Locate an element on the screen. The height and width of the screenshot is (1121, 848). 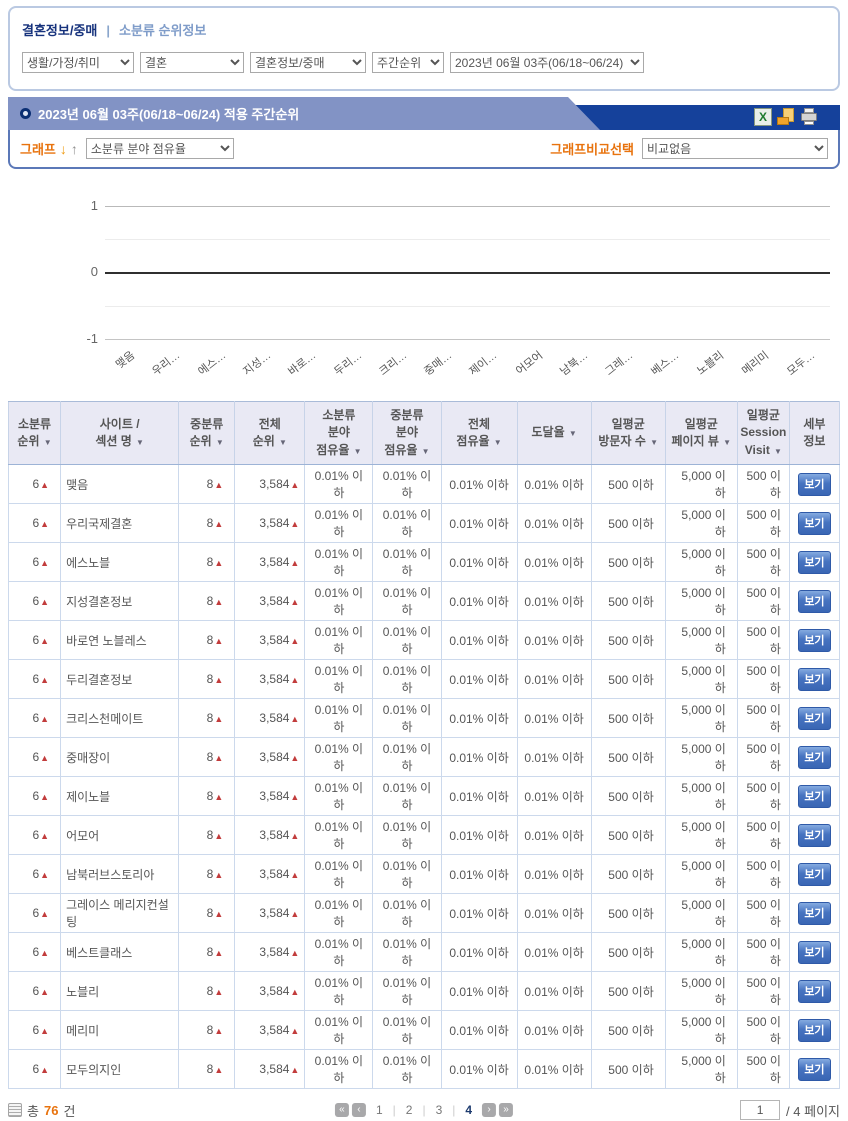
period-type-select: 주간순위 is located at coordinates (408, 62).